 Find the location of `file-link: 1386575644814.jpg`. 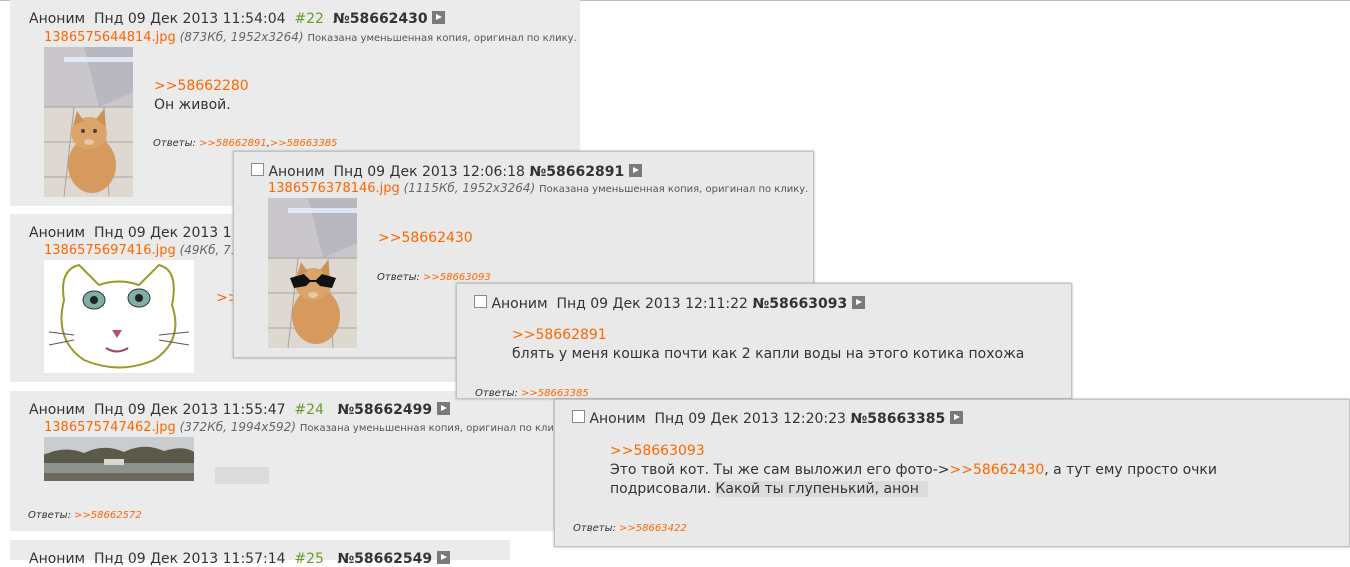

file-link: 1386575644814.jpg is located at coordinates (110, 37).